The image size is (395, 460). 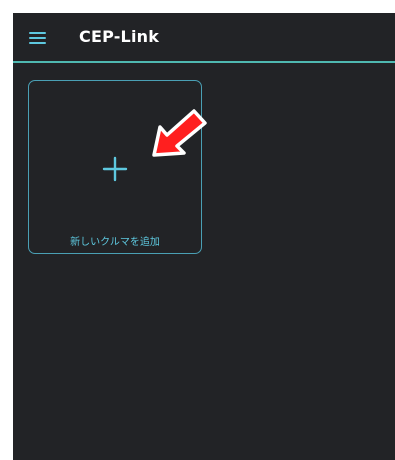 What do you see at coordinates (119, 36) in the screenshot?
I see `app-title: CEP-Link` at bounding box center [119, 36].